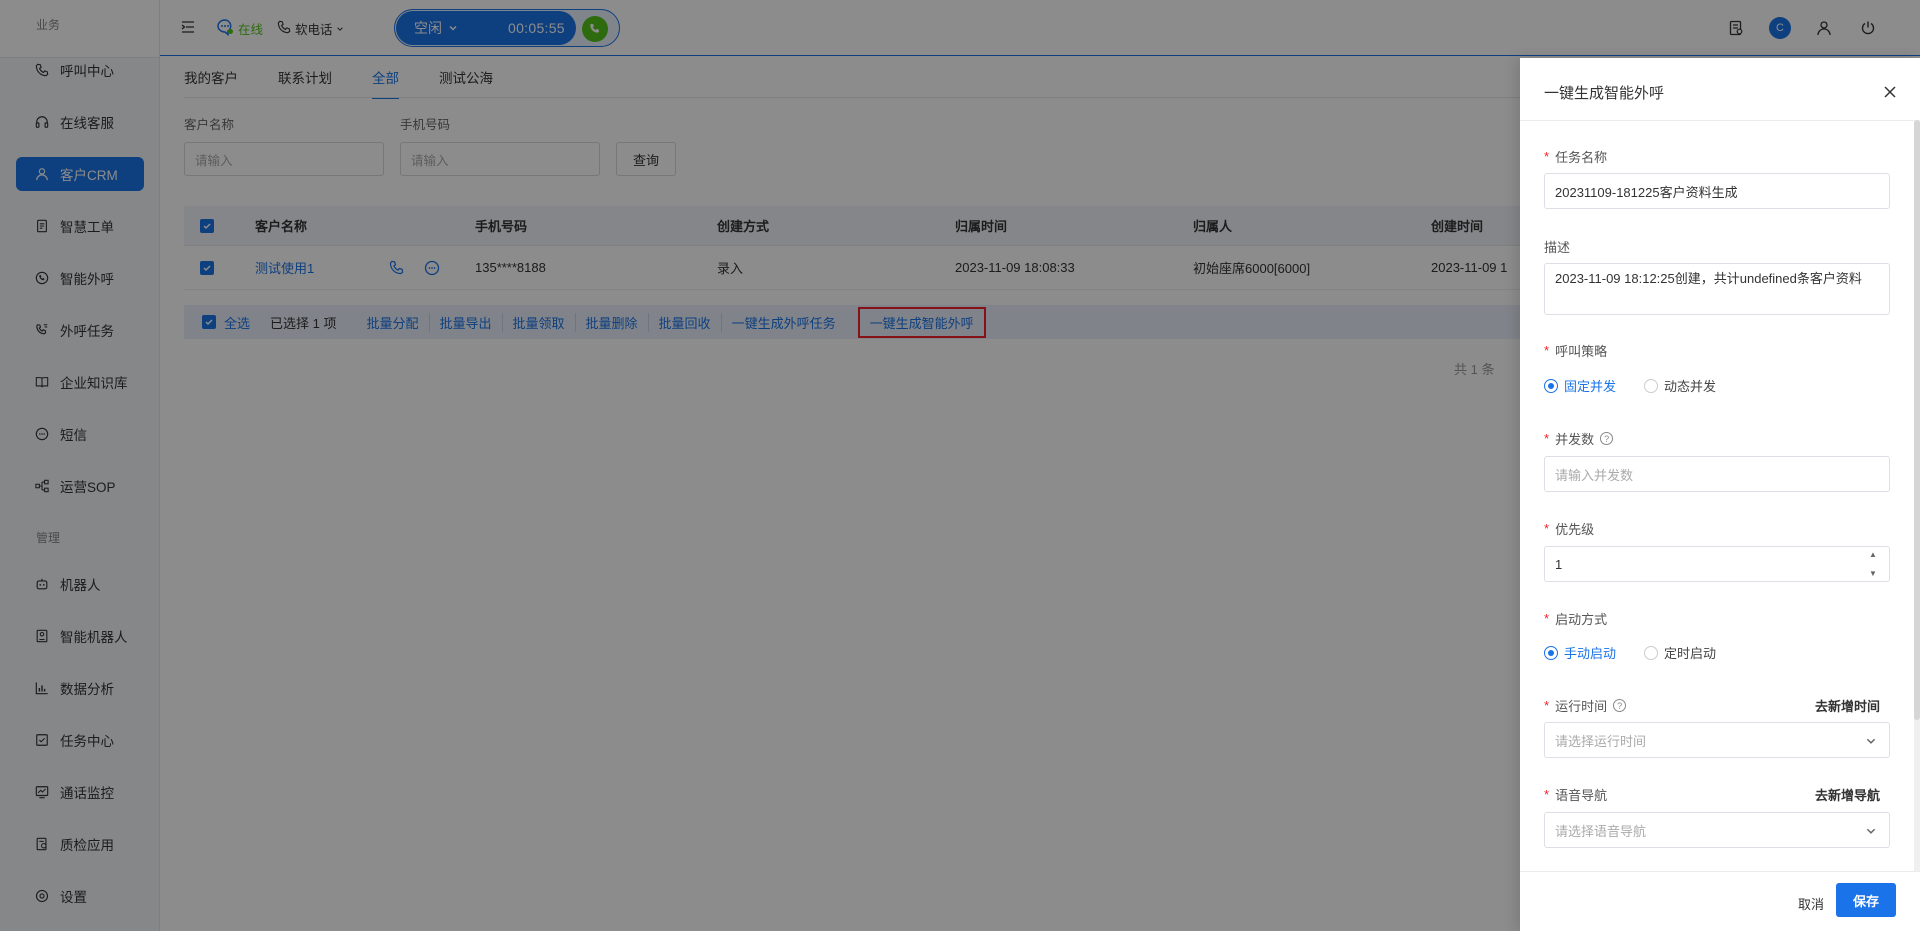  Describe the element at coordinates (1717, 830) in the screenshot. I see `voice-nav-select: 请选择语音导航` at that location.